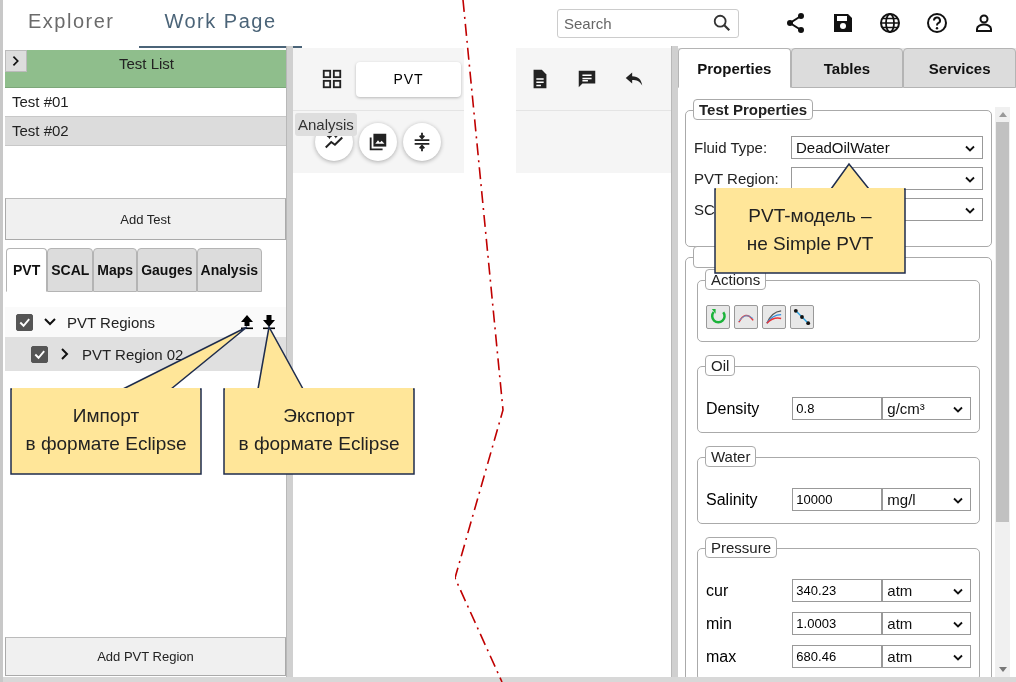 The height and width of the screenshot is (682, 1016). What do you see at coordinates (145, 219) in the screenshot?
I see `add-test-button: Add Test` at bounding box center [145, 219].